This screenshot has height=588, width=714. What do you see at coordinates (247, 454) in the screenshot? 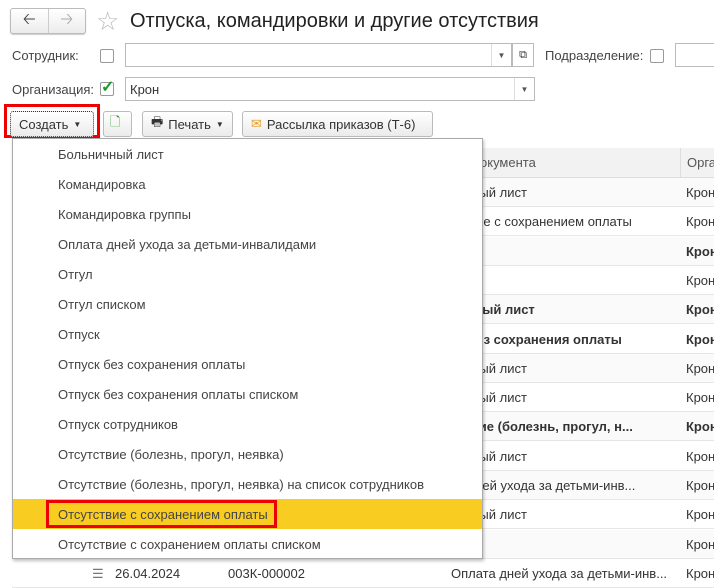
I see `menu-item: Отсутствие (болезнь, прогул, неявка)` at bounding box center [247, 454].